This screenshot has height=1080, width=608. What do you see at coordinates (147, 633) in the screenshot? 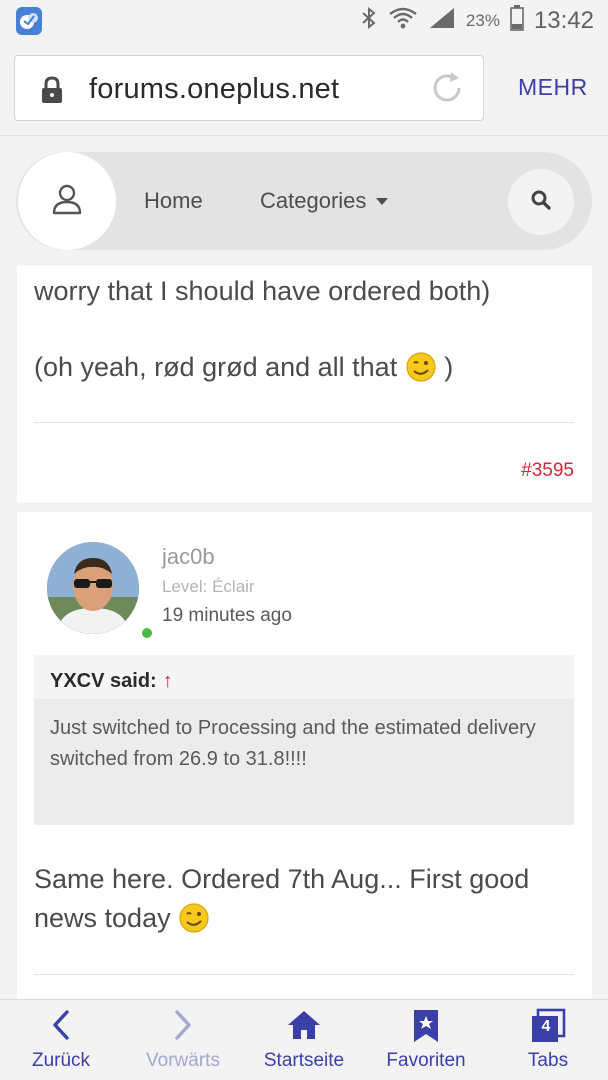
I see `online-status-dot` at bounding box center [147, 633].